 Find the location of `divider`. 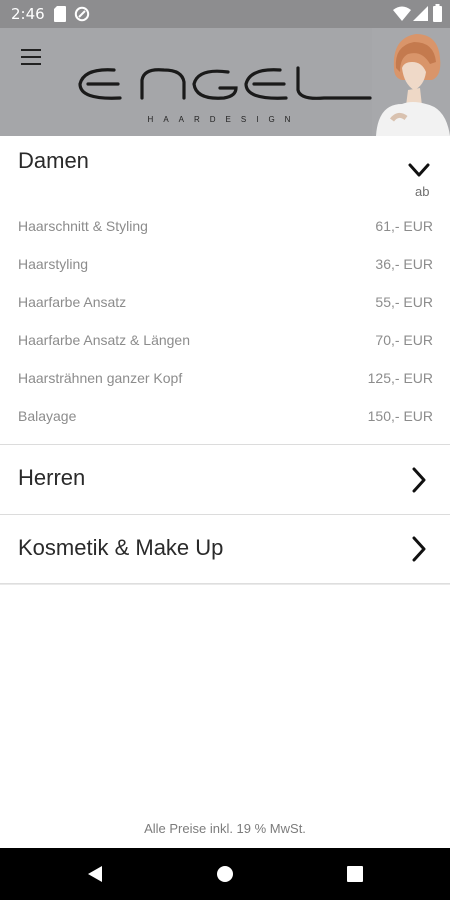

divider is located at coordinates (225, 584).